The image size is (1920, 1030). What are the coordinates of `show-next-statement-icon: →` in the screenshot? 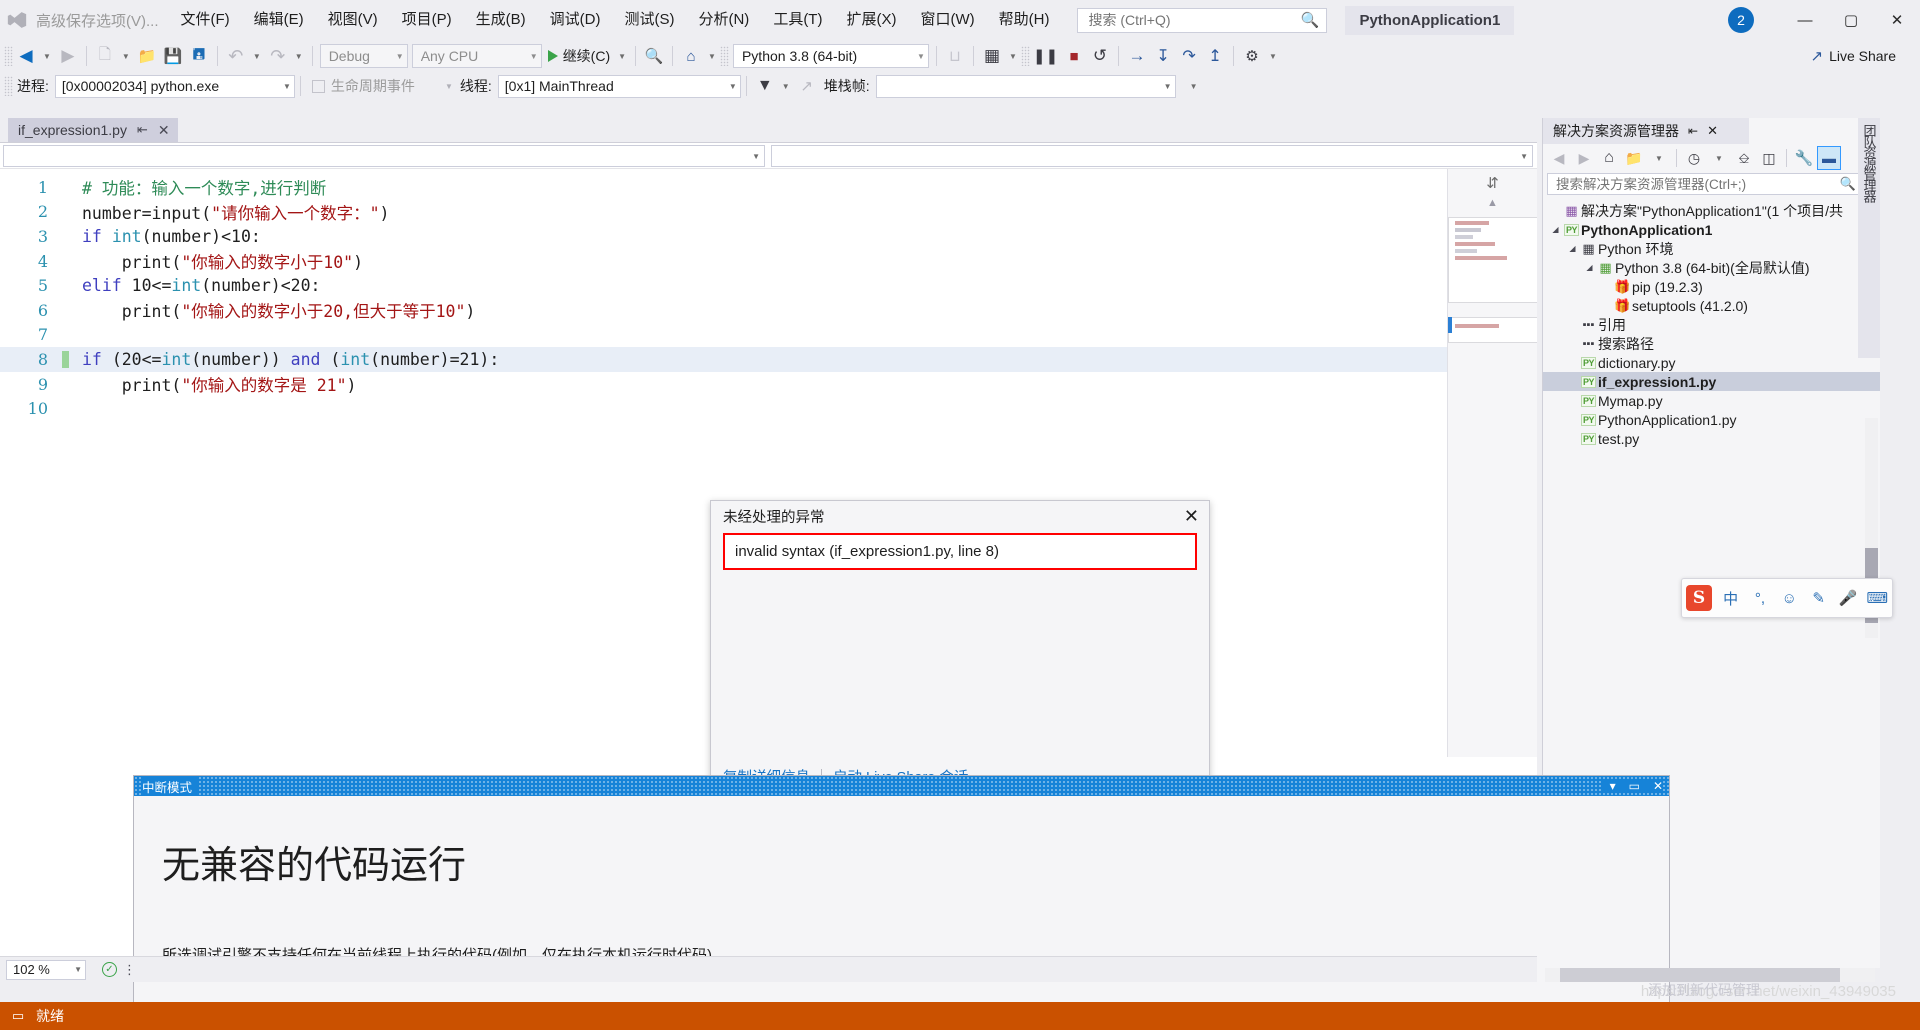 It's located at (1137, 56).